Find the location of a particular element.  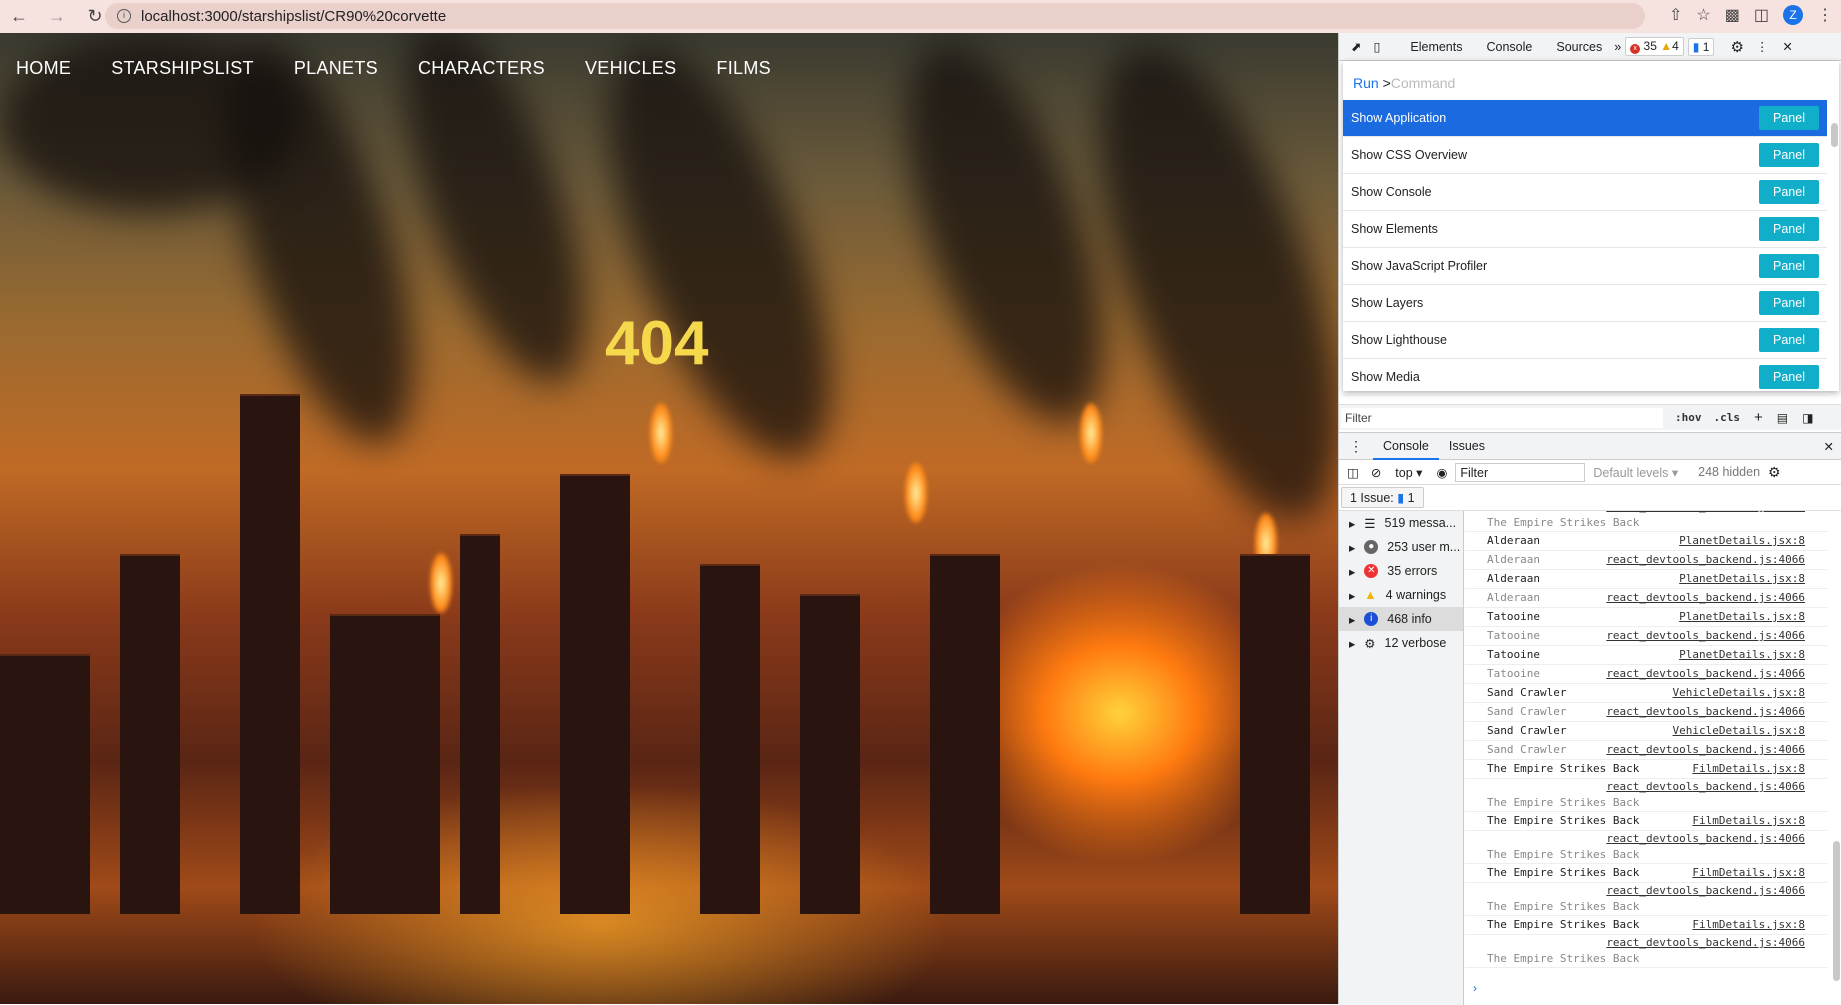

command-item: Show CSS Overview Panel is located at coordinates (1585, 155).